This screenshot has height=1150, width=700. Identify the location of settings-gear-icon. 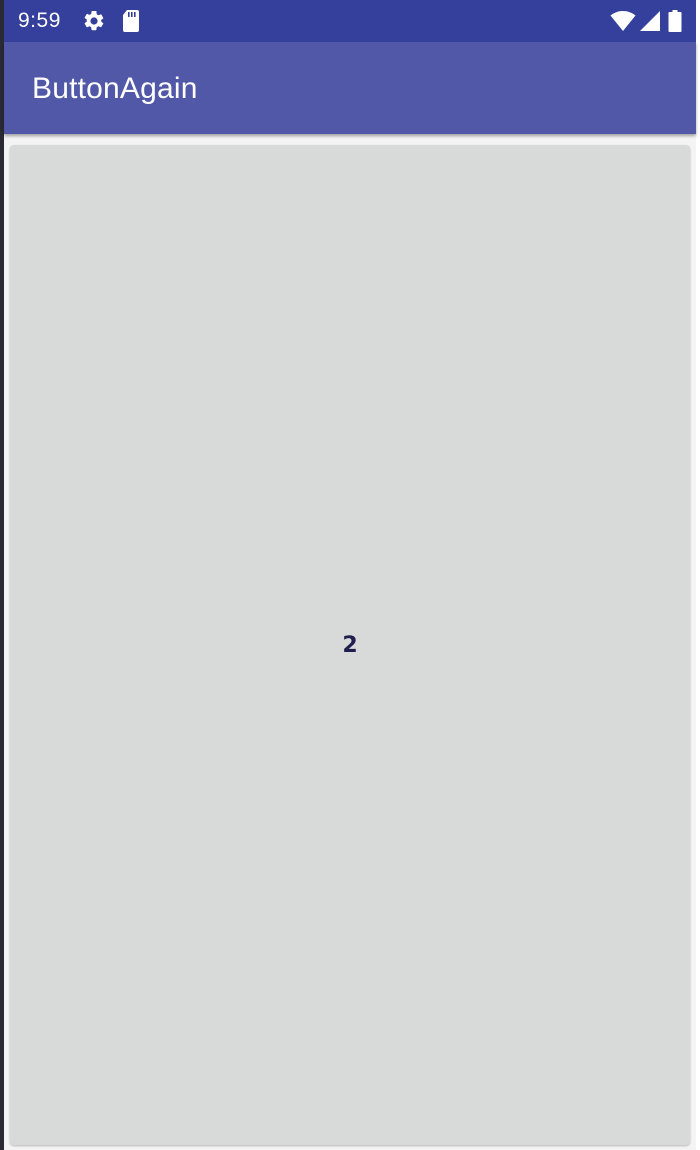
(94, 20).